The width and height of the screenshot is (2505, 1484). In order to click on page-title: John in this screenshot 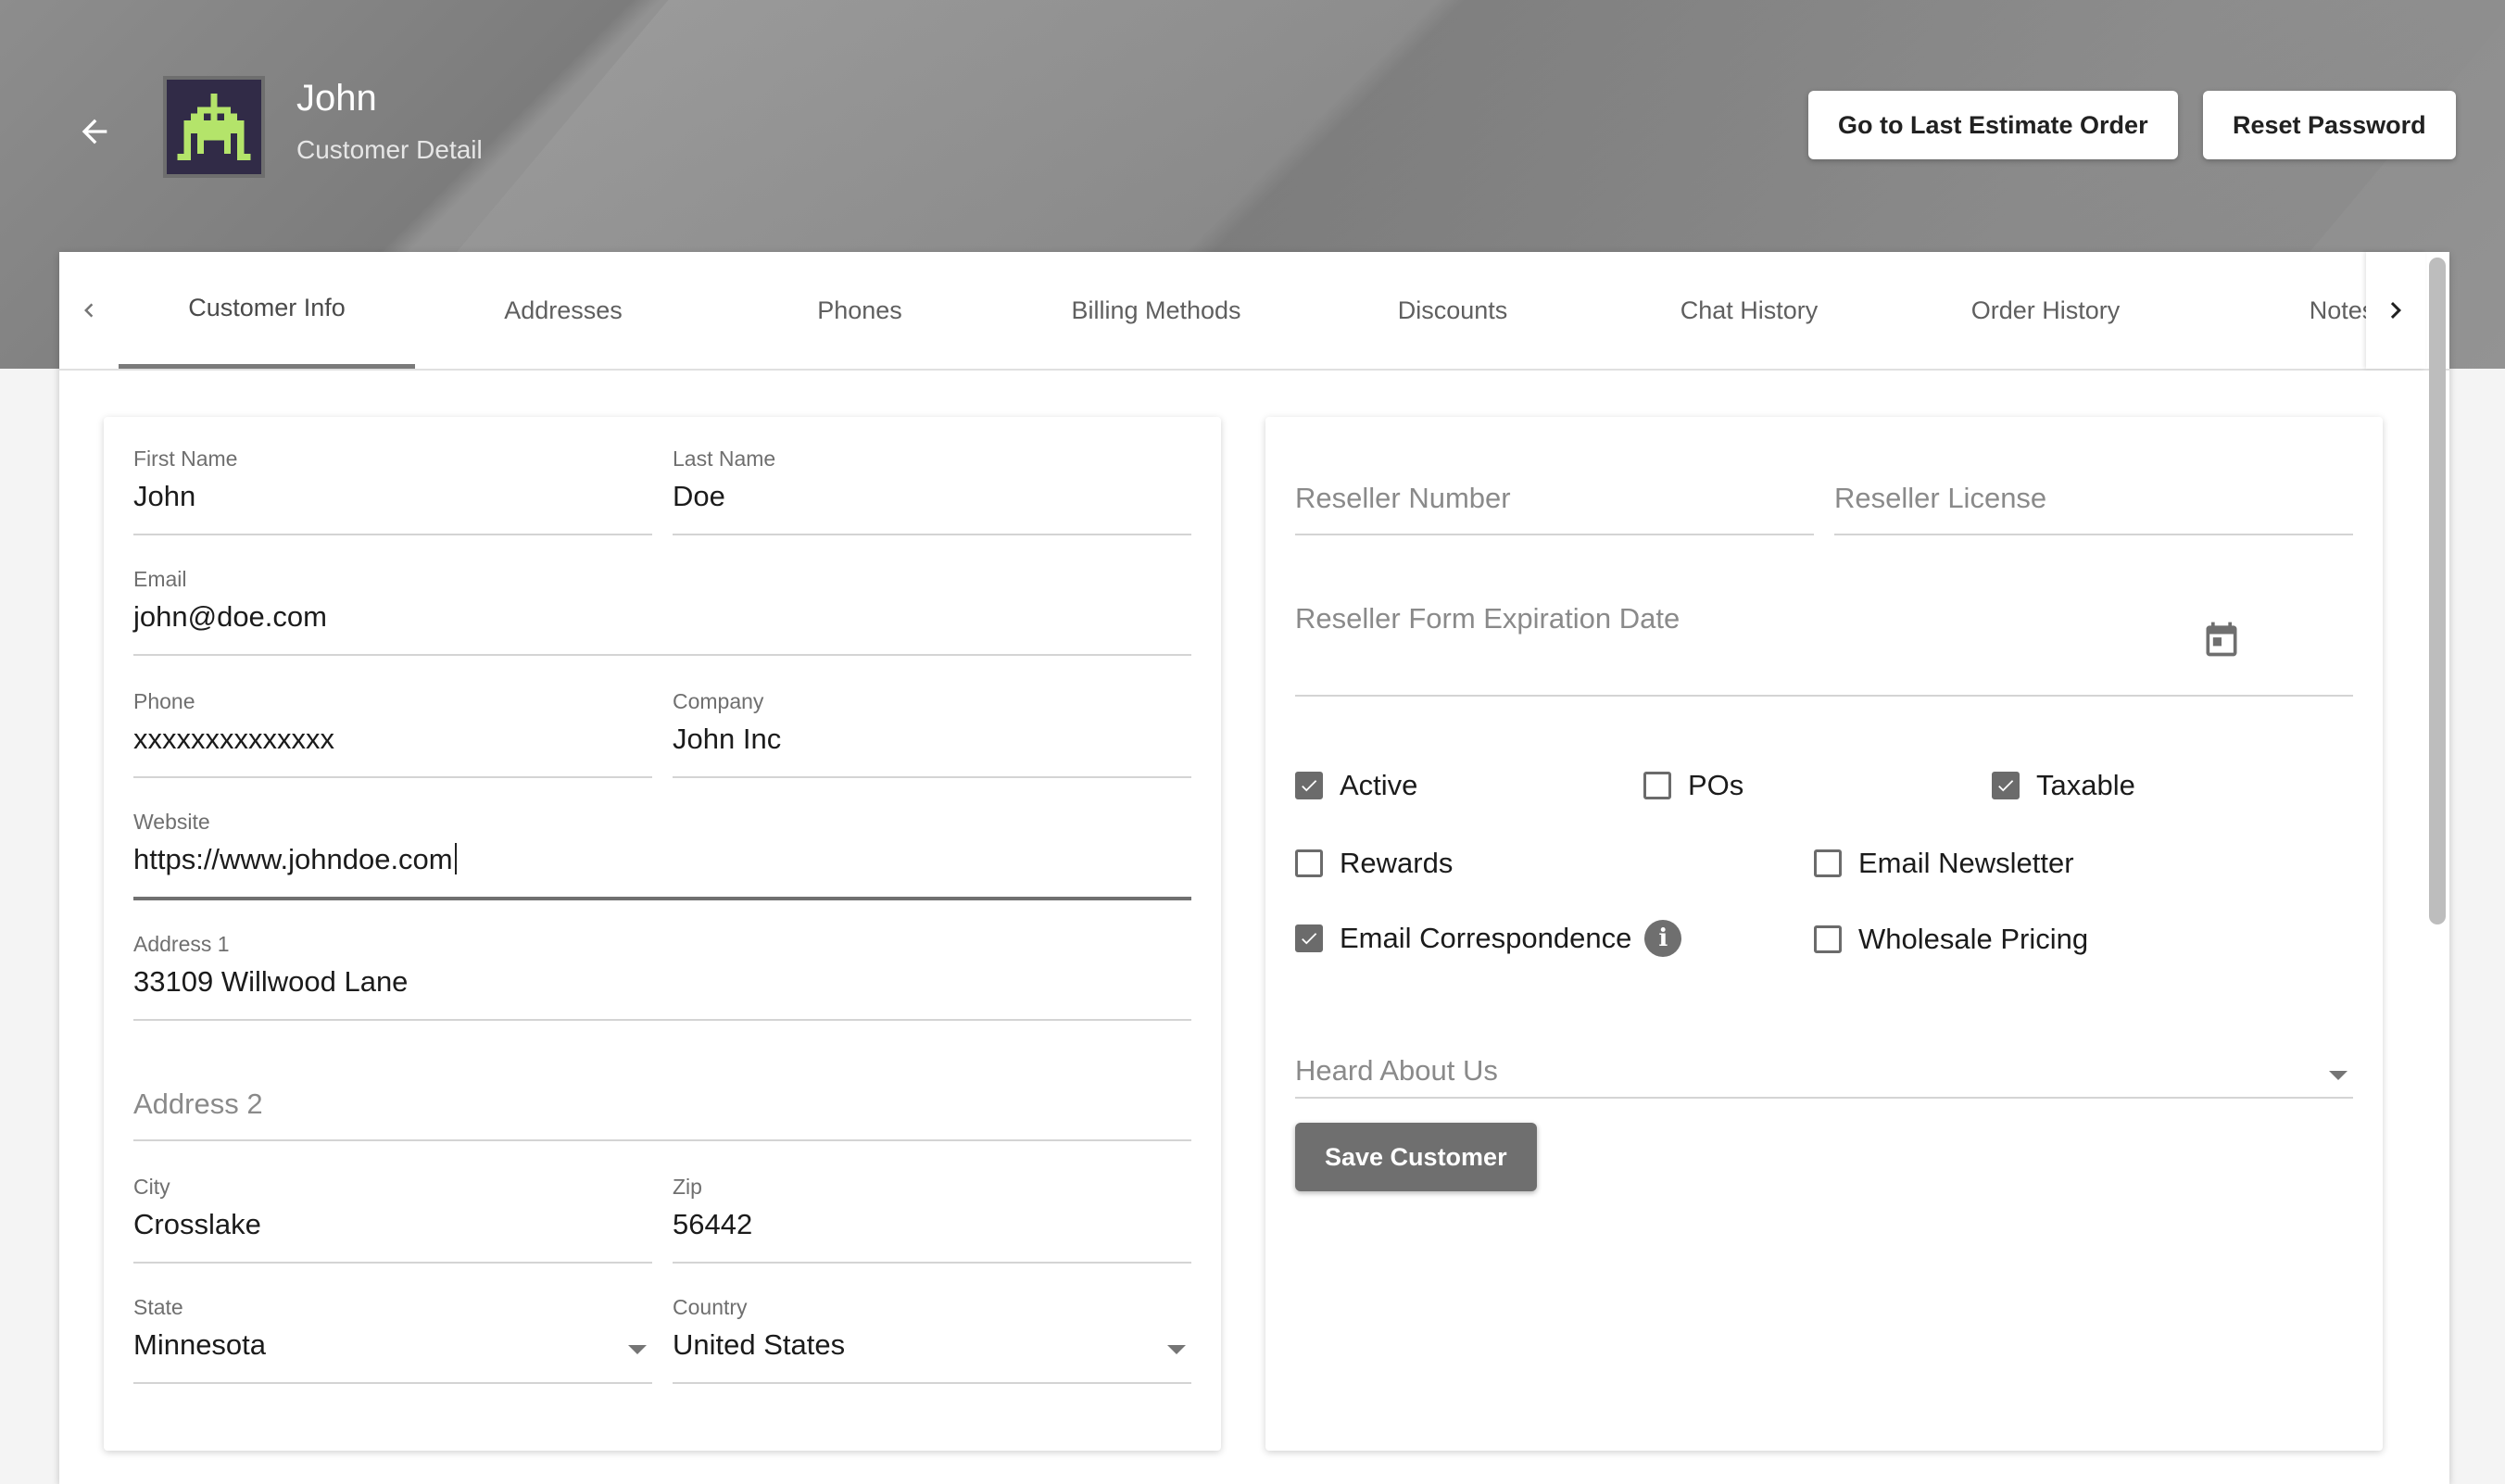, I will do `click(336, 99)`.